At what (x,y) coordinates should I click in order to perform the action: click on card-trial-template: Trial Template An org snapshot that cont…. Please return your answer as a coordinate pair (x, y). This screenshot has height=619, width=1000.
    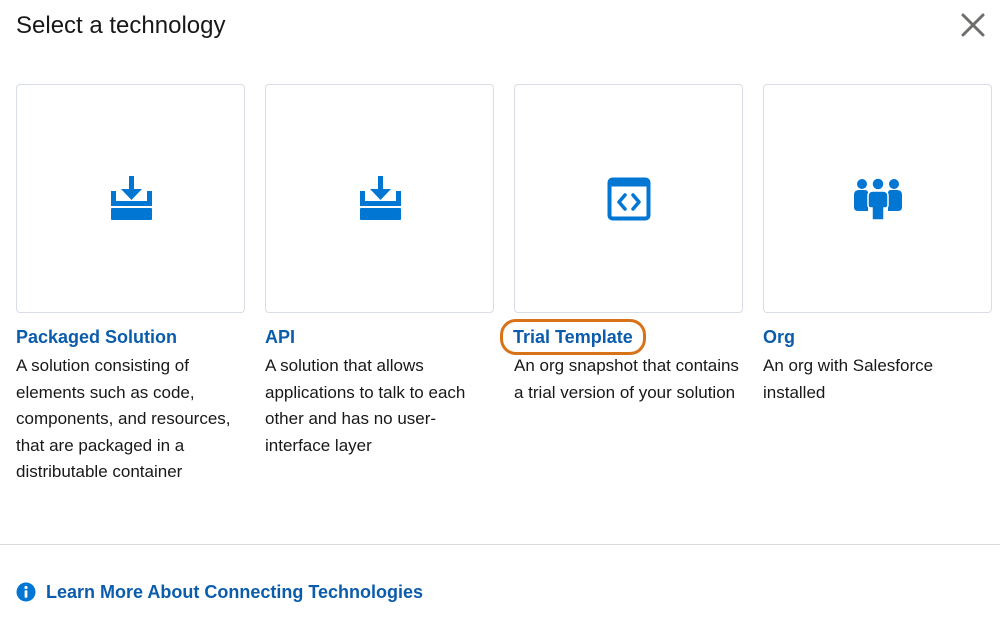
    Looking at the image, I should click on (621, 245).